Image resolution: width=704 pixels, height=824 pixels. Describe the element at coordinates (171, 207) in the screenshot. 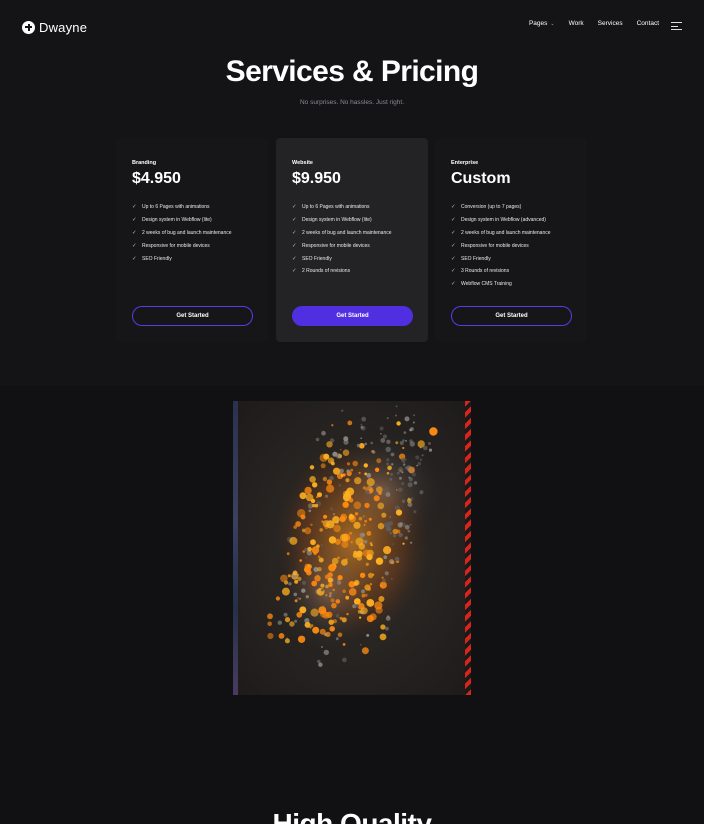

I see `feature-item: ✓ Up to 6 Pages with animations` at that location.